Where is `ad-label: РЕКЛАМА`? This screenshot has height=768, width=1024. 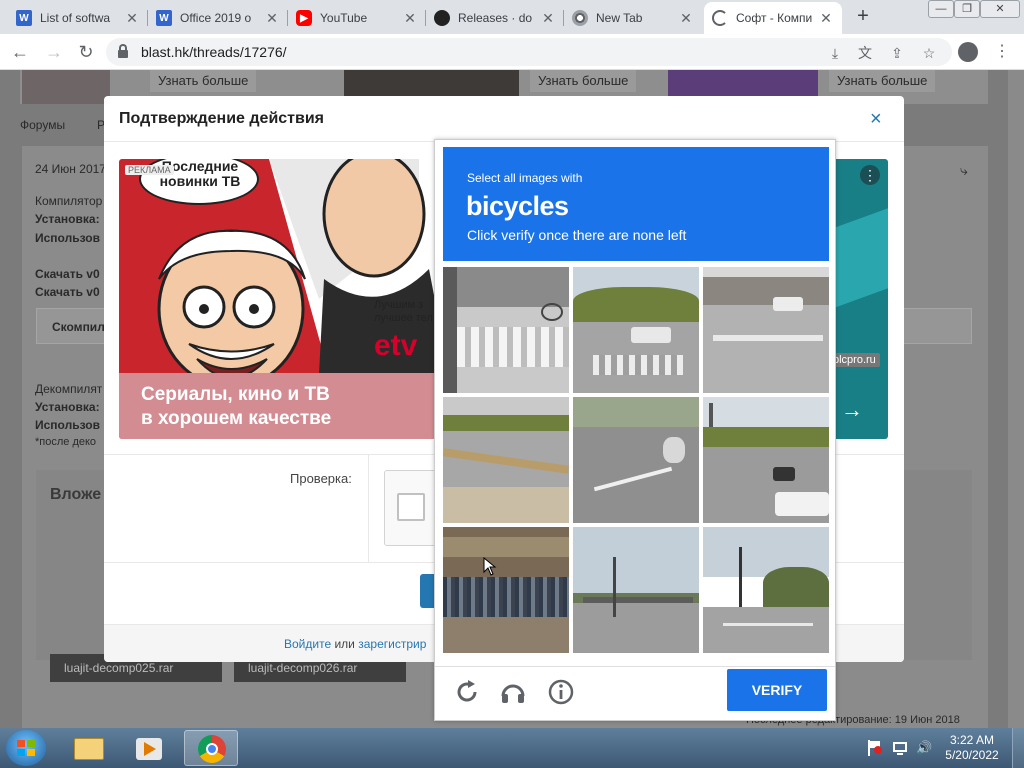 ad-label: РЕКЛАМА is located at coordinates (149, 170).